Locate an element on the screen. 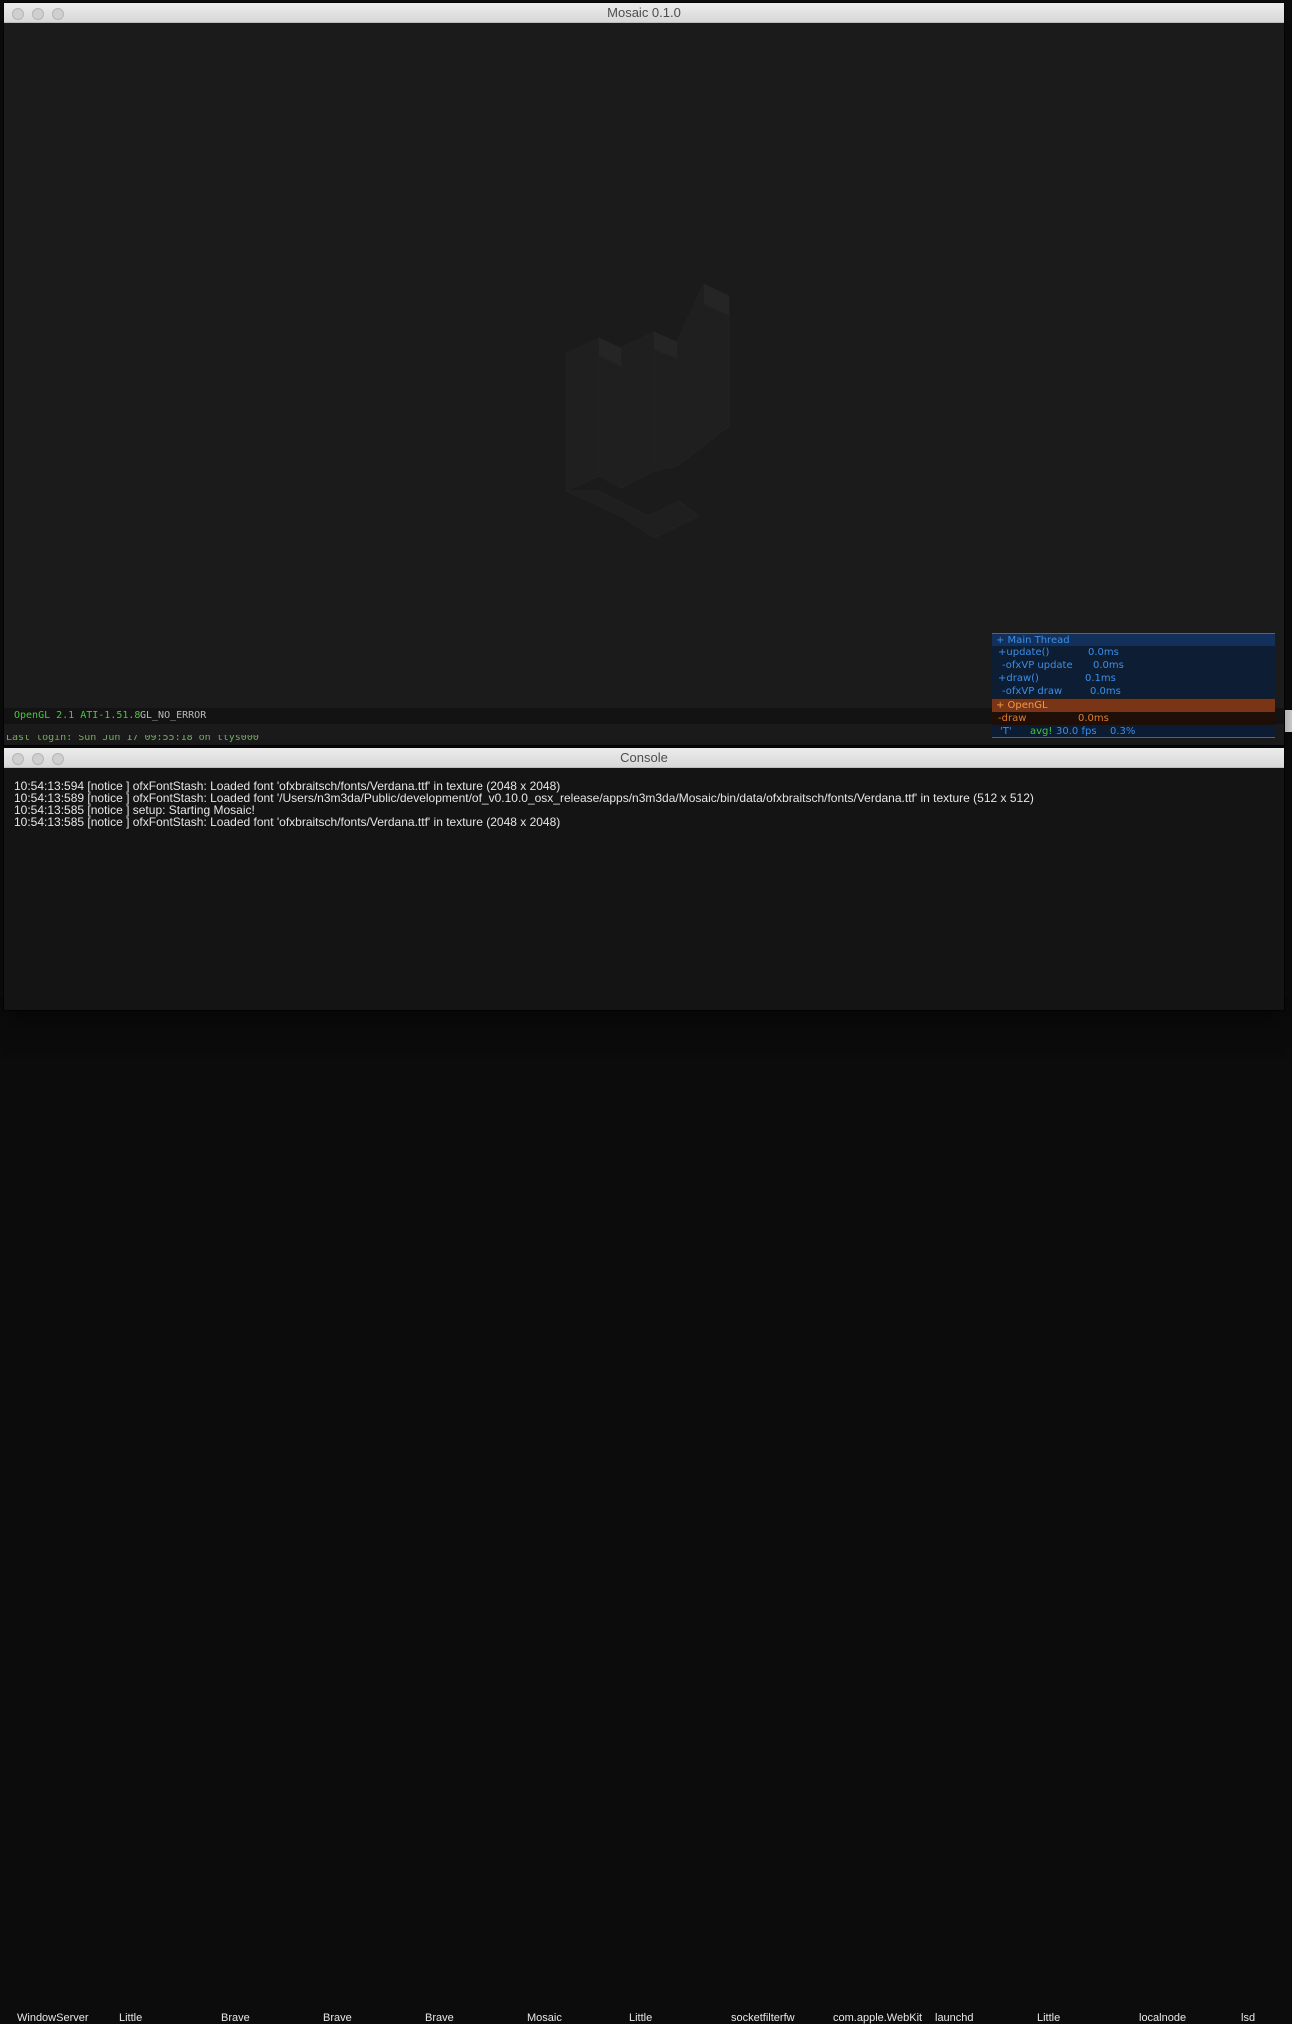 The width and height of the screenshot is (1292, 2024). profiler-row: +draw() 0.1ms is located at coordinates (1133, 678).